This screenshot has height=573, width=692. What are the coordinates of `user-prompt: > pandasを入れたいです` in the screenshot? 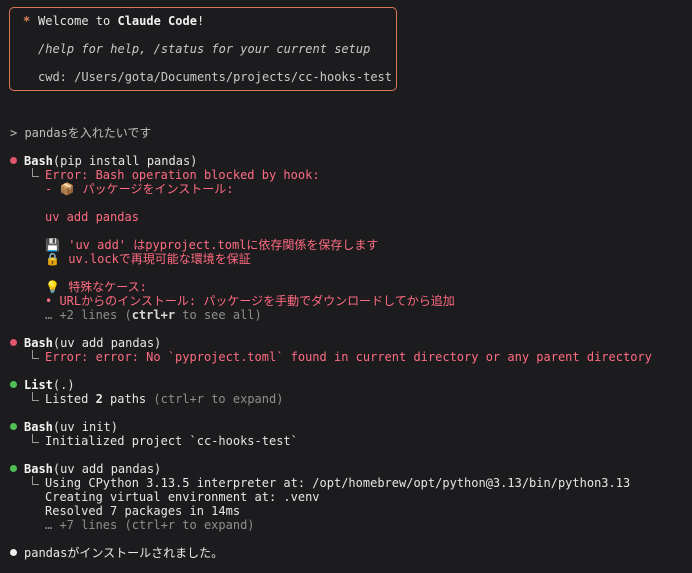 It's located at (81, 133).